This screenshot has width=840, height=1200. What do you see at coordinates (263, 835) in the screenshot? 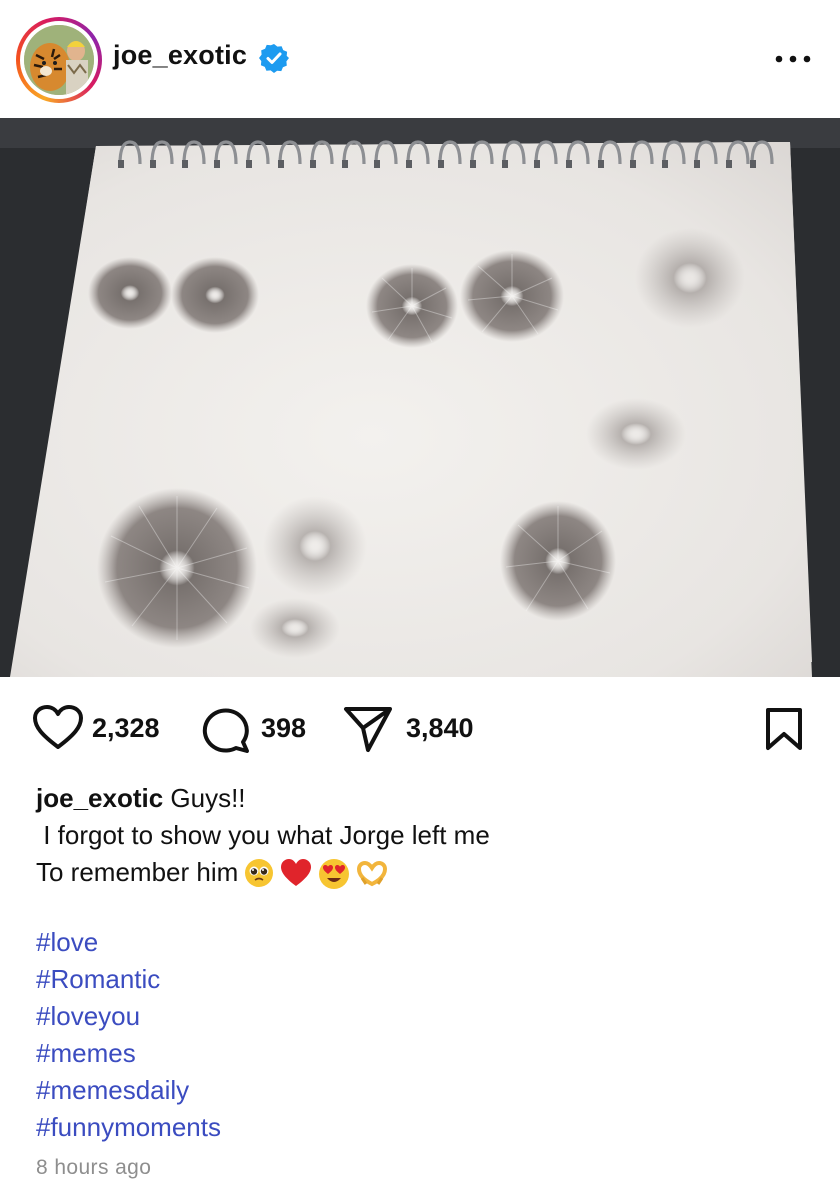
I see `caption-text-2: I forgot to show you what Jorge left me` at bounding box center [263, 835].